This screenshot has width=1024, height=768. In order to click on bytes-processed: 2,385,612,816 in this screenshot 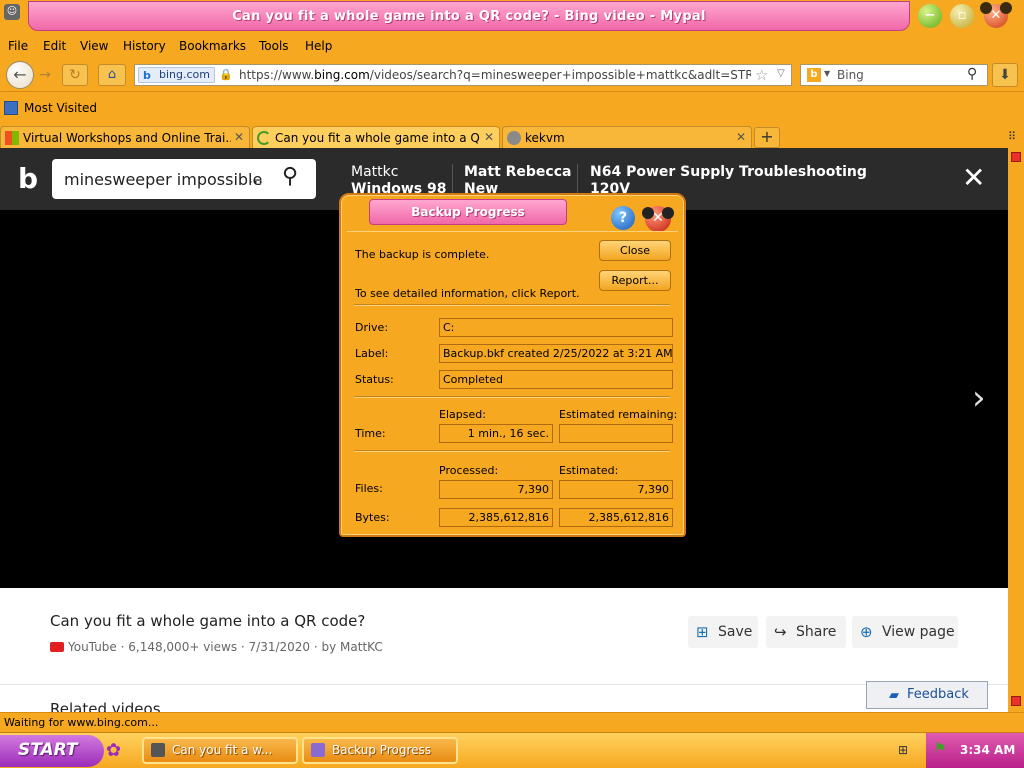, I will do `click(496, 517)`.